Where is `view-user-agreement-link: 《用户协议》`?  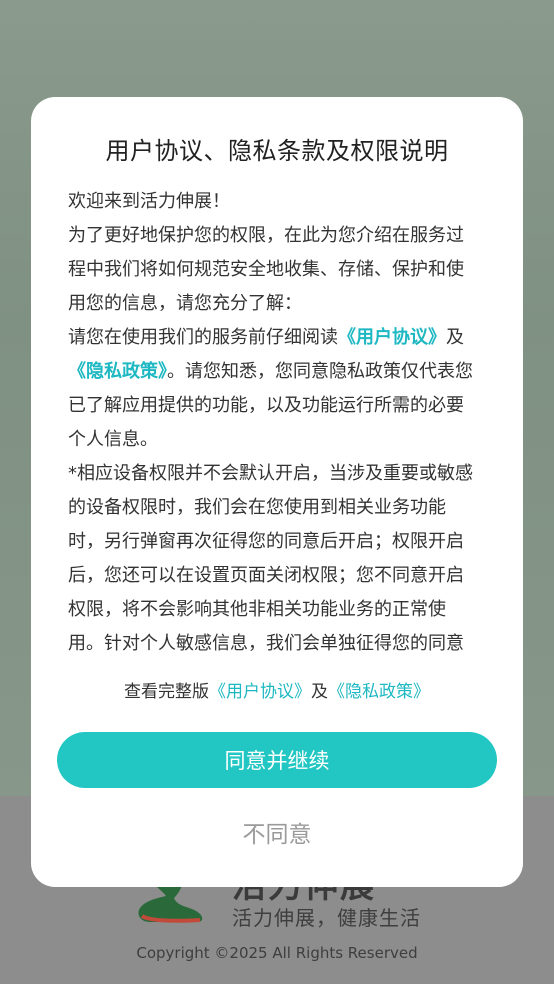 view-user-agreement-link: 《用户协议》 is located at coordinates (260, 692).